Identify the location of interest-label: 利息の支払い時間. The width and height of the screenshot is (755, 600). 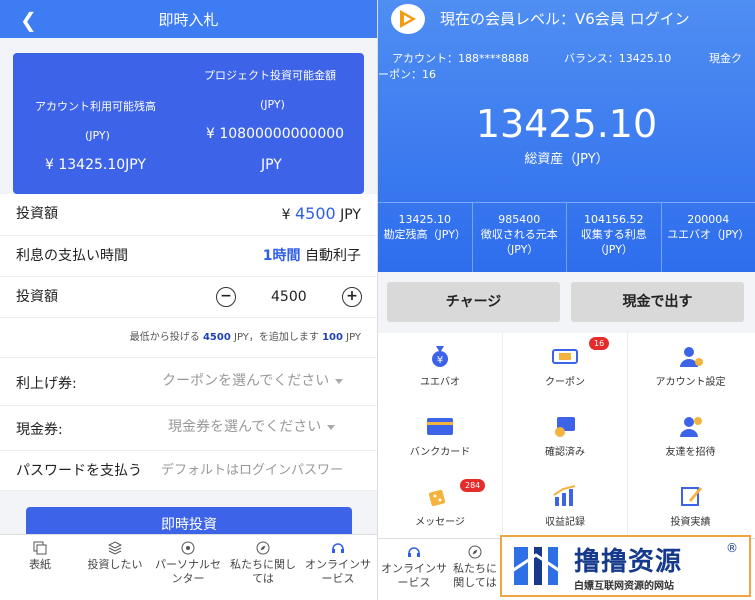
(72, 256).